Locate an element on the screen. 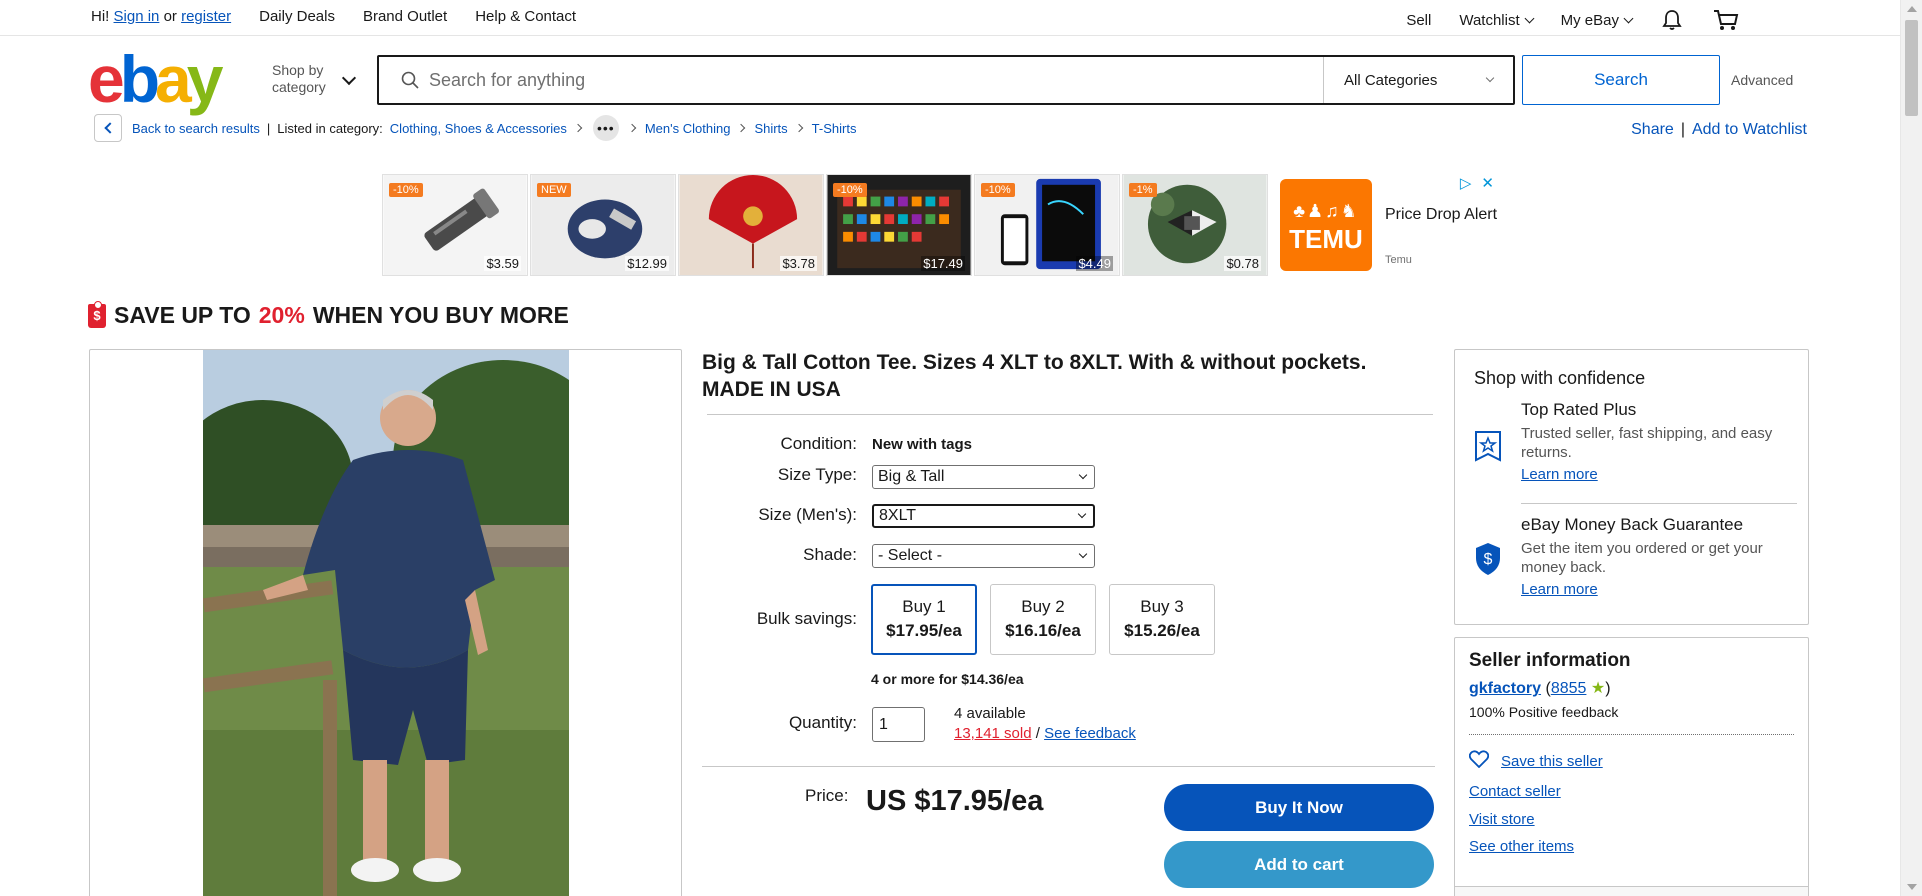 This screenshot has width=1922, height=896. ad-choices-icon: ▷ is located at coordinates (1466, 183).